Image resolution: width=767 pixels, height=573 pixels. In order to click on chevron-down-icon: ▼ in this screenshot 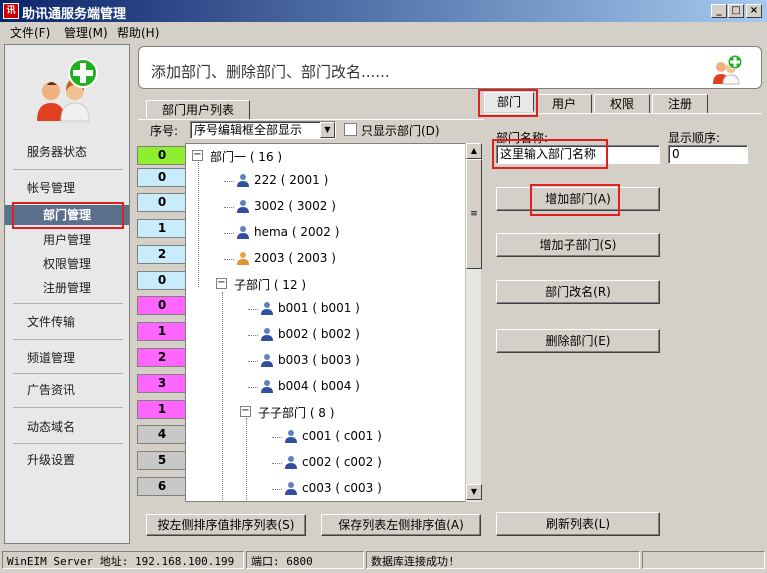, I will do `click(327, 130)`.